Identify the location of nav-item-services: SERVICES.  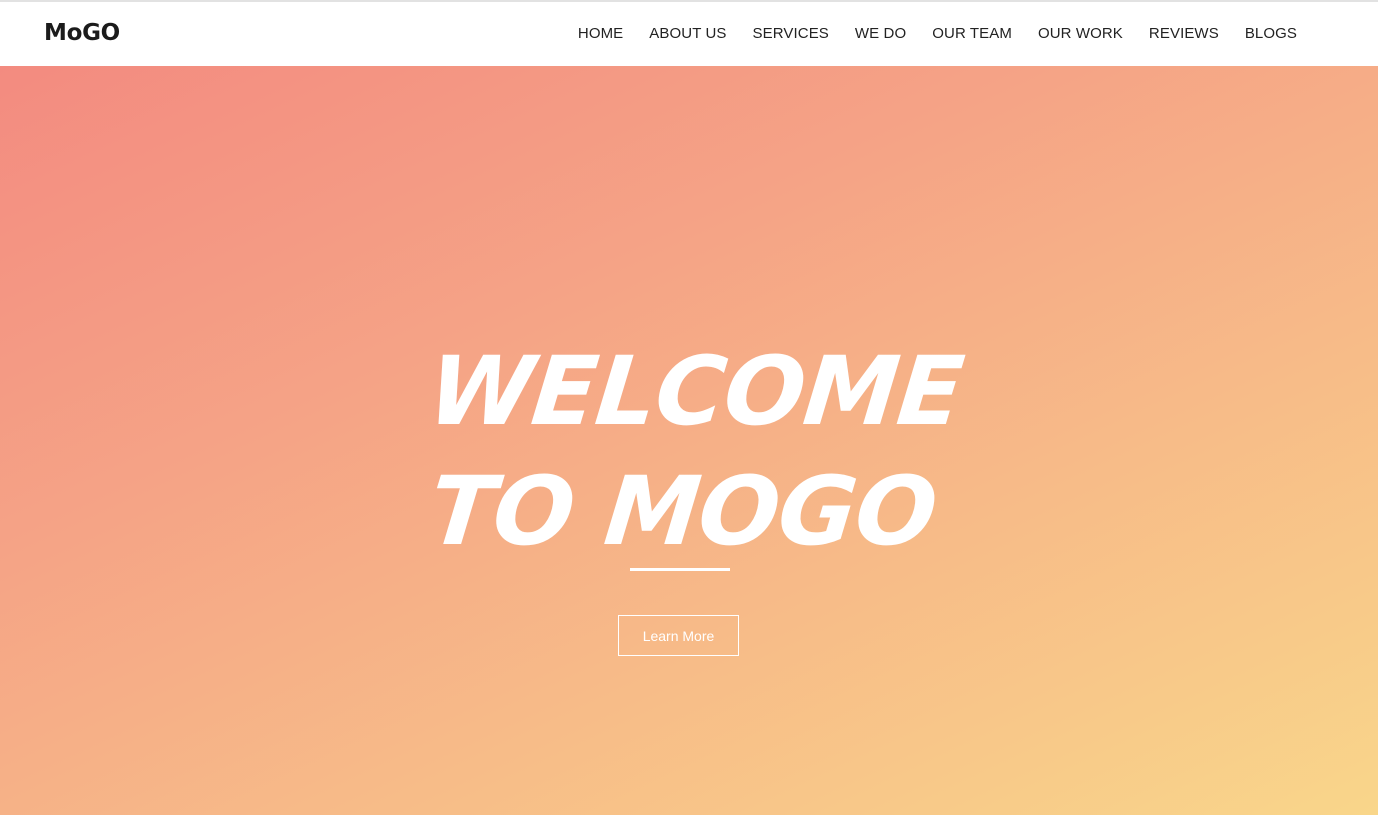
(791, 33).